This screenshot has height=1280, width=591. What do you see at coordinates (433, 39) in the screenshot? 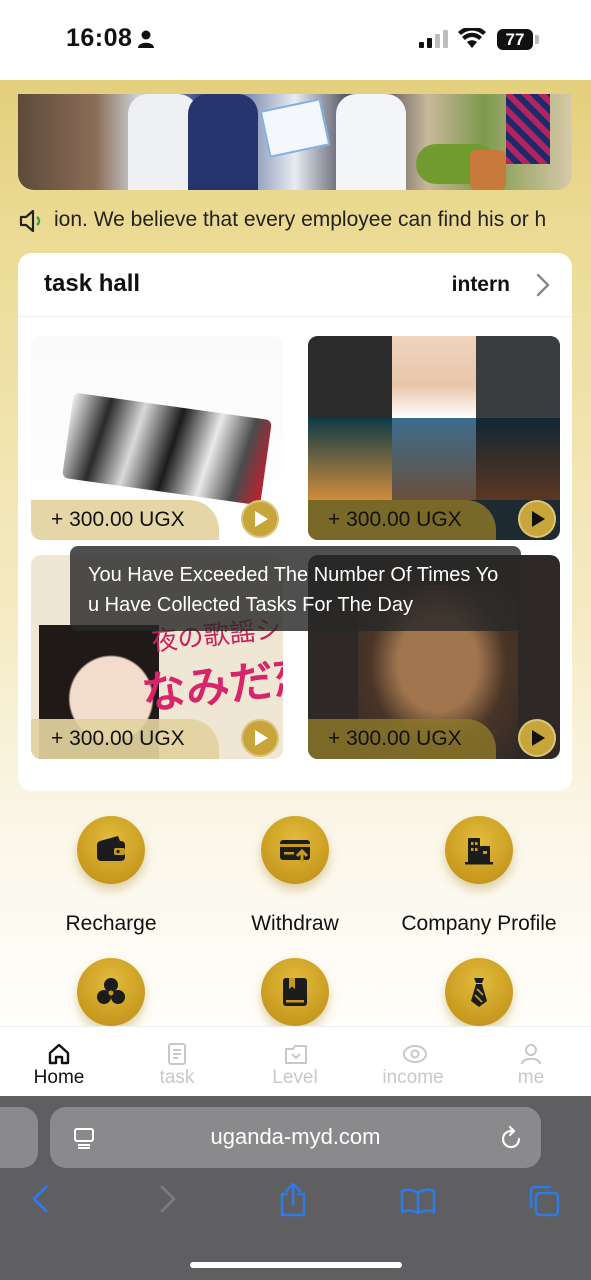
I see `cellular-signal-icon` at bounding box center [433, 39].